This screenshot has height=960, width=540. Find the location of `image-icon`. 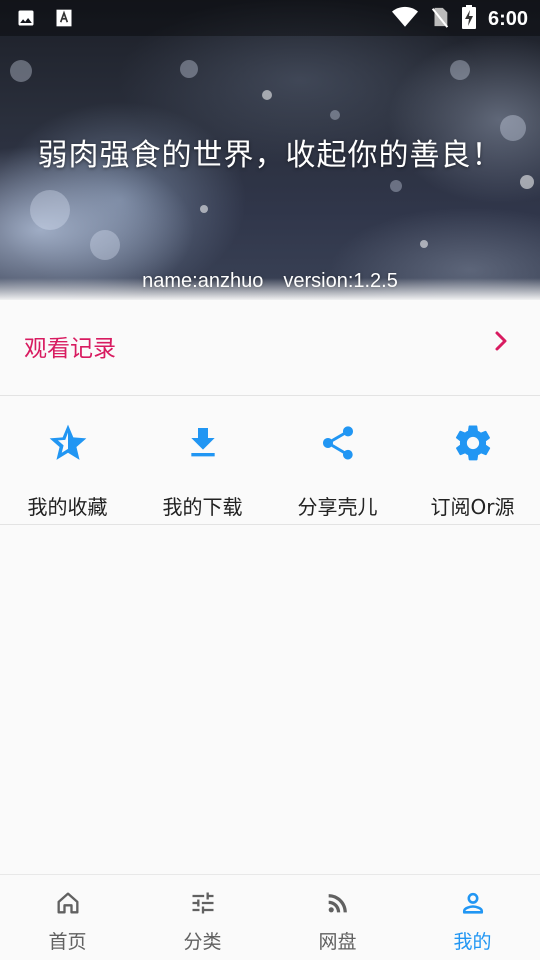

image-icon is located at coordinates (26, 20).